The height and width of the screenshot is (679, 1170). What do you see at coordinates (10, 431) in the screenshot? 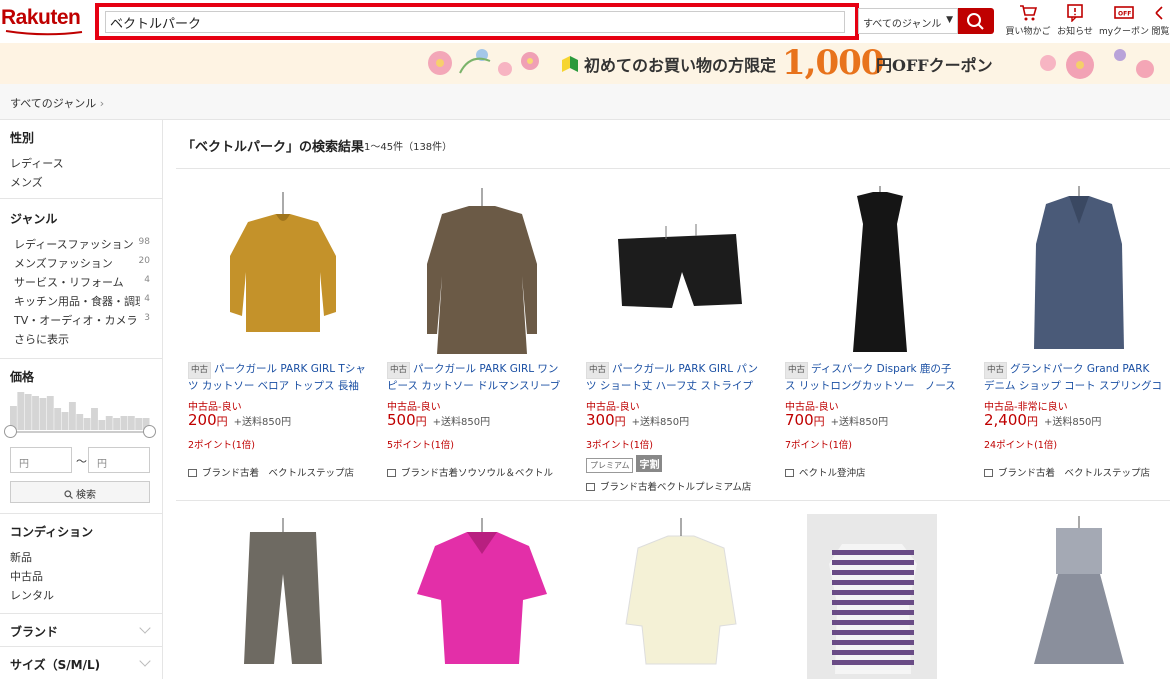
I see `price-slider-min-handle` at bounding box center [10, 431].